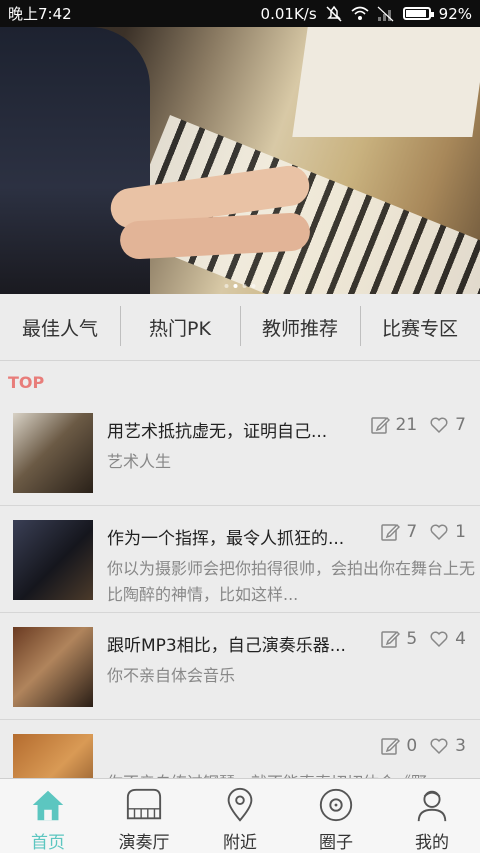 The width and height of the screenshot is (480, 853). What do you see at coordinates (460, 746) in the screenshot?
I see `like-count-value: 3` at bounding box center [460, 746].